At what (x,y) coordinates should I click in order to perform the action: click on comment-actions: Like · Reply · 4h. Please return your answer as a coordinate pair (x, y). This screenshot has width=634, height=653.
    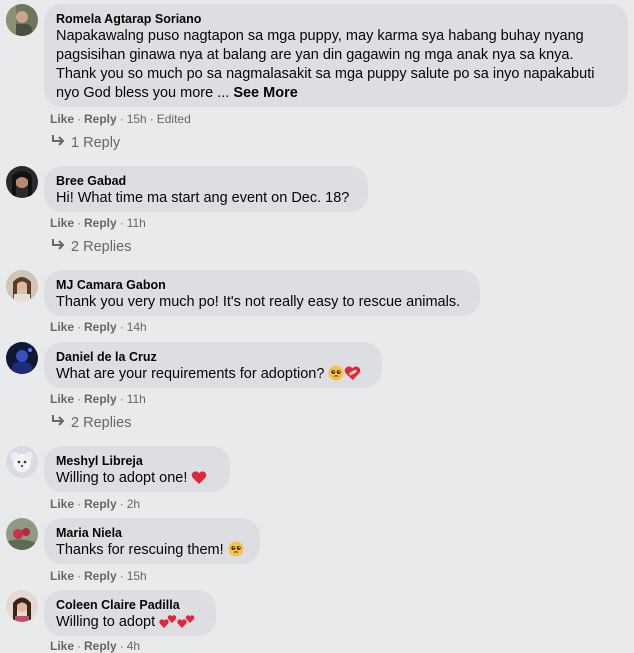
    Looking at the image, I should click on (95, 646).